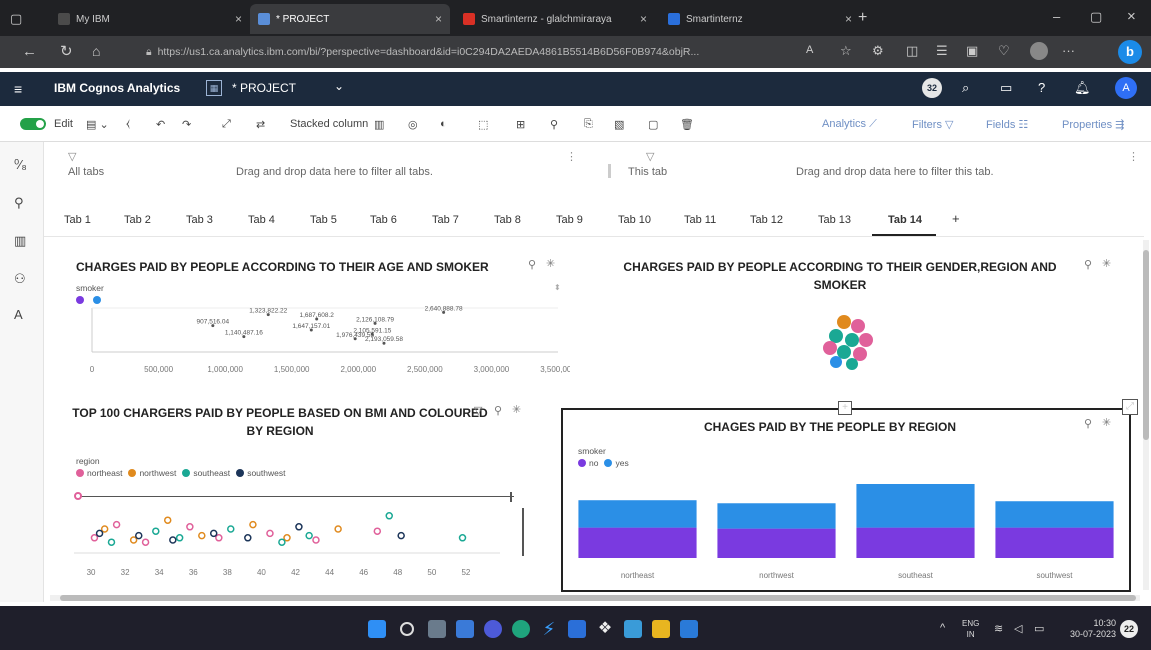 The width and height of the screenshot is (1151, 650). Describe the element at coordinates (1093, 124) in the screenshot. I see `properties-button: Properties ⇶` at that location.